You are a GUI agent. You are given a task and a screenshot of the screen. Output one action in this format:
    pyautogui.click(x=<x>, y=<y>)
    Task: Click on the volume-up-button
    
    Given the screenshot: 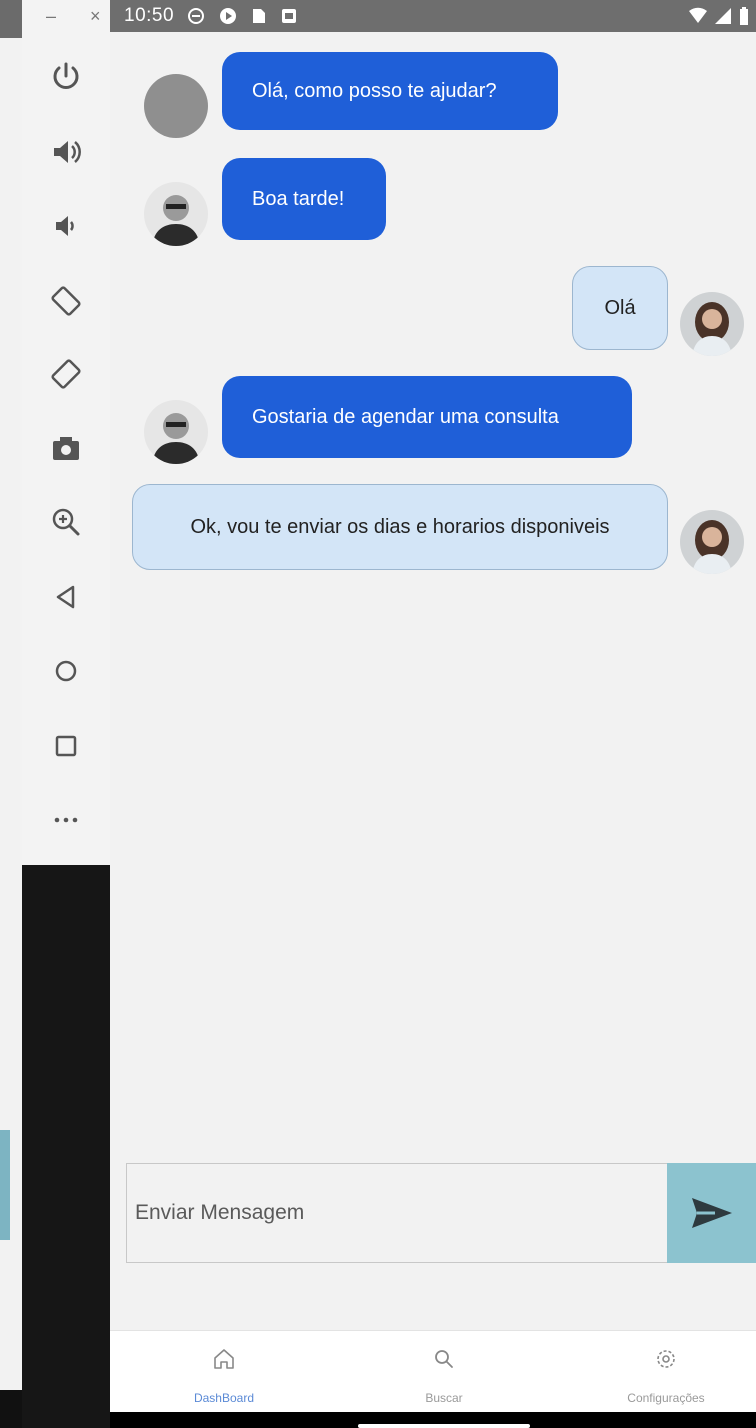 What is the action you would take?
    pyautogui.click(x=66, y=152)
    